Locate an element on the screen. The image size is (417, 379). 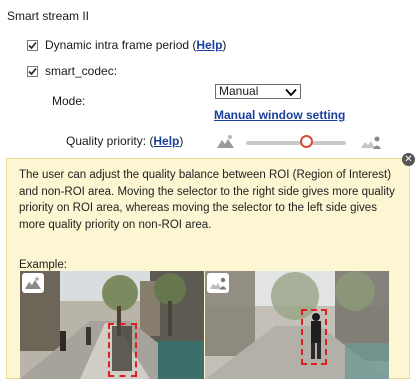
manual-window-setting-link: Manual window setting is located at coordinates (279, 115).